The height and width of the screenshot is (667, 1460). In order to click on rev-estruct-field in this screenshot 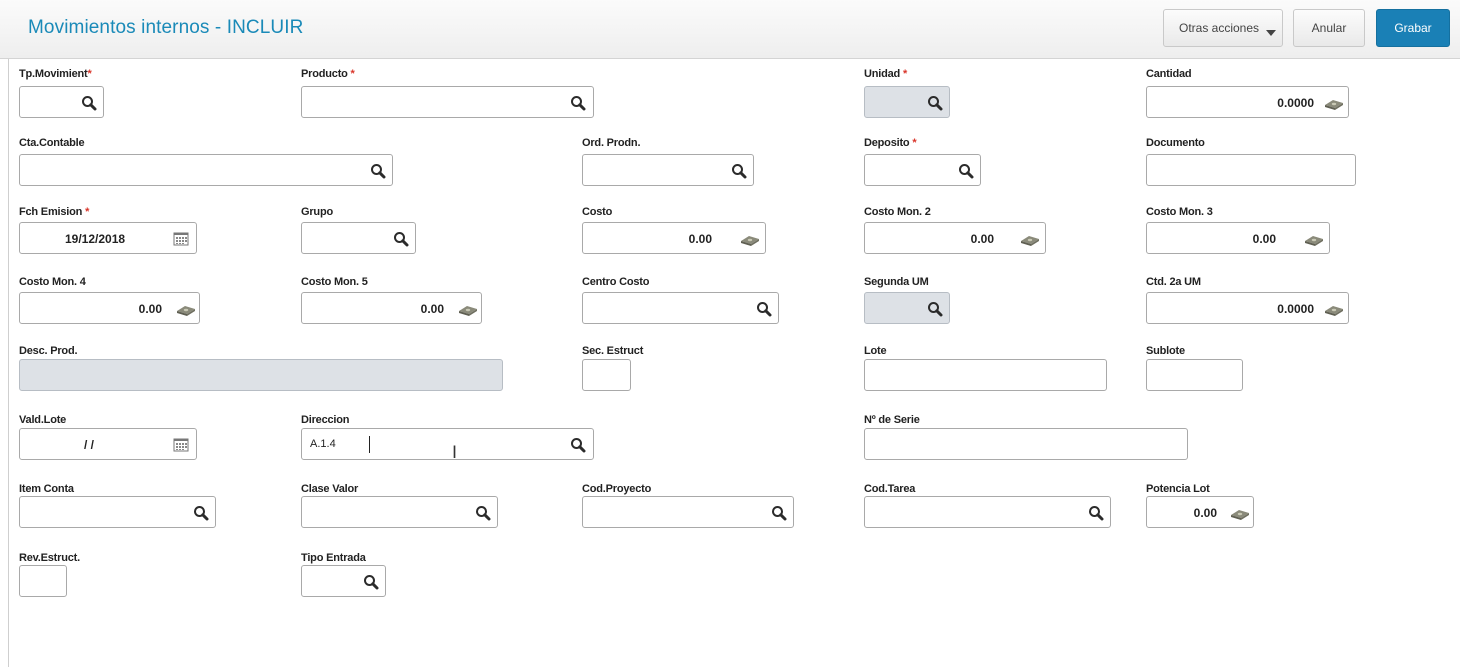, I will do `click(43, 581)`.